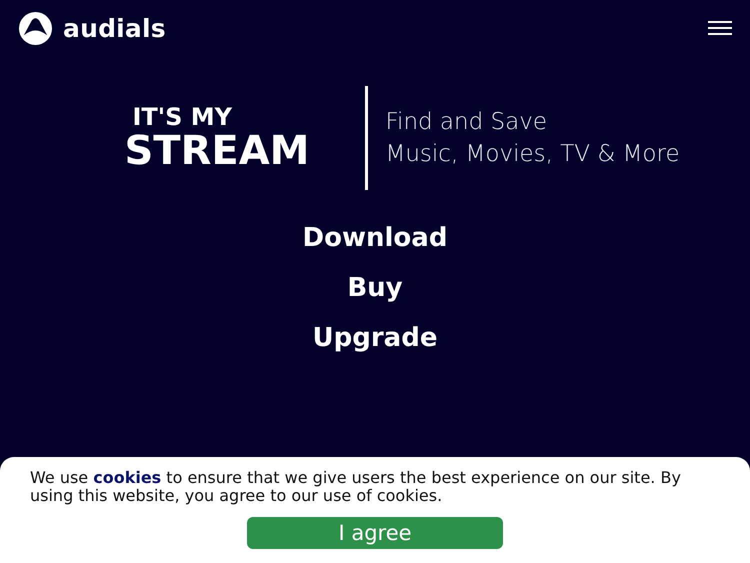  What do you see at coordinates (35, 28) in the screenshot?
I see `logo-icon` at bounding box center [35, 28].